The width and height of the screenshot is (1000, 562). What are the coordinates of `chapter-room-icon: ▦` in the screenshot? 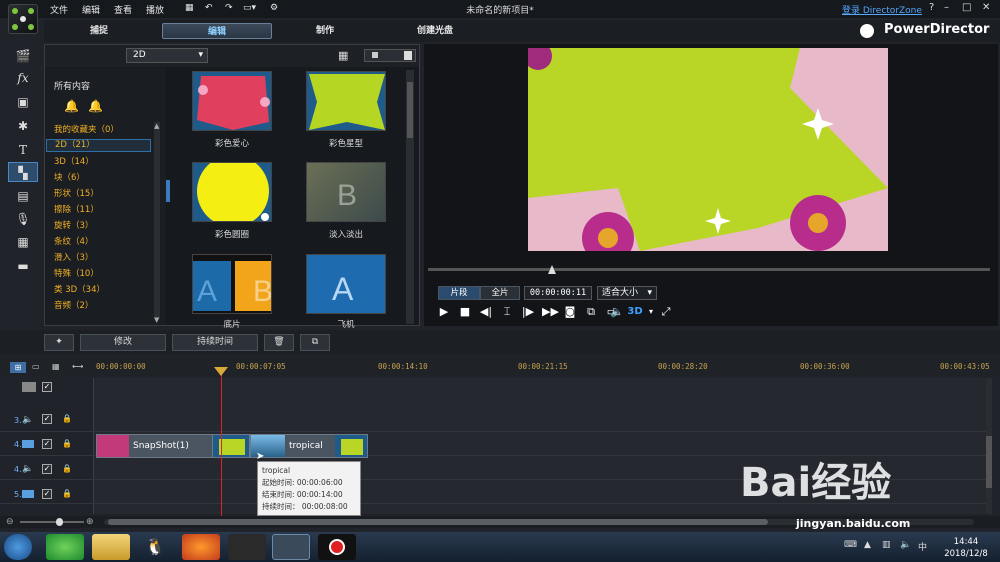 It's located at (23, 242).